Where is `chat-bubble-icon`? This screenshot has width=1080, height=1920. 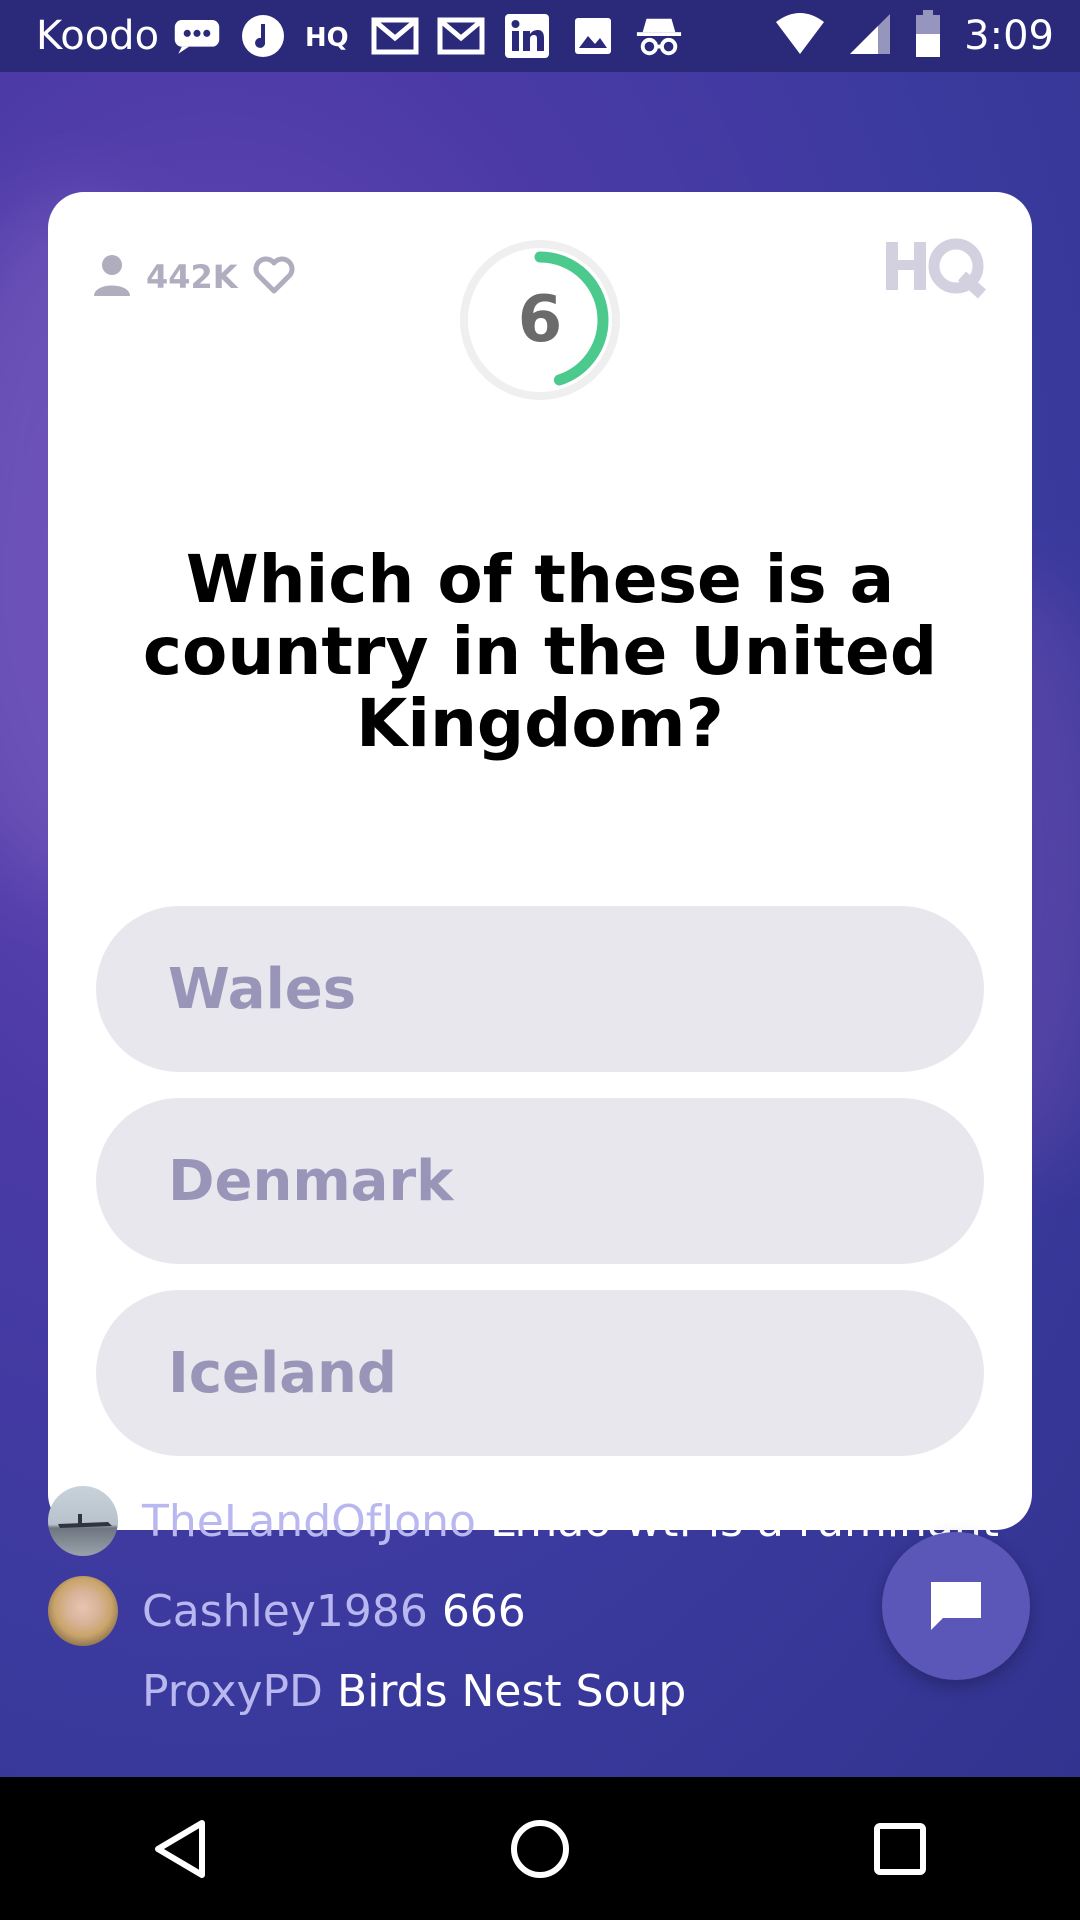
chat-bubble-icon is located at coordinates (197, 36).